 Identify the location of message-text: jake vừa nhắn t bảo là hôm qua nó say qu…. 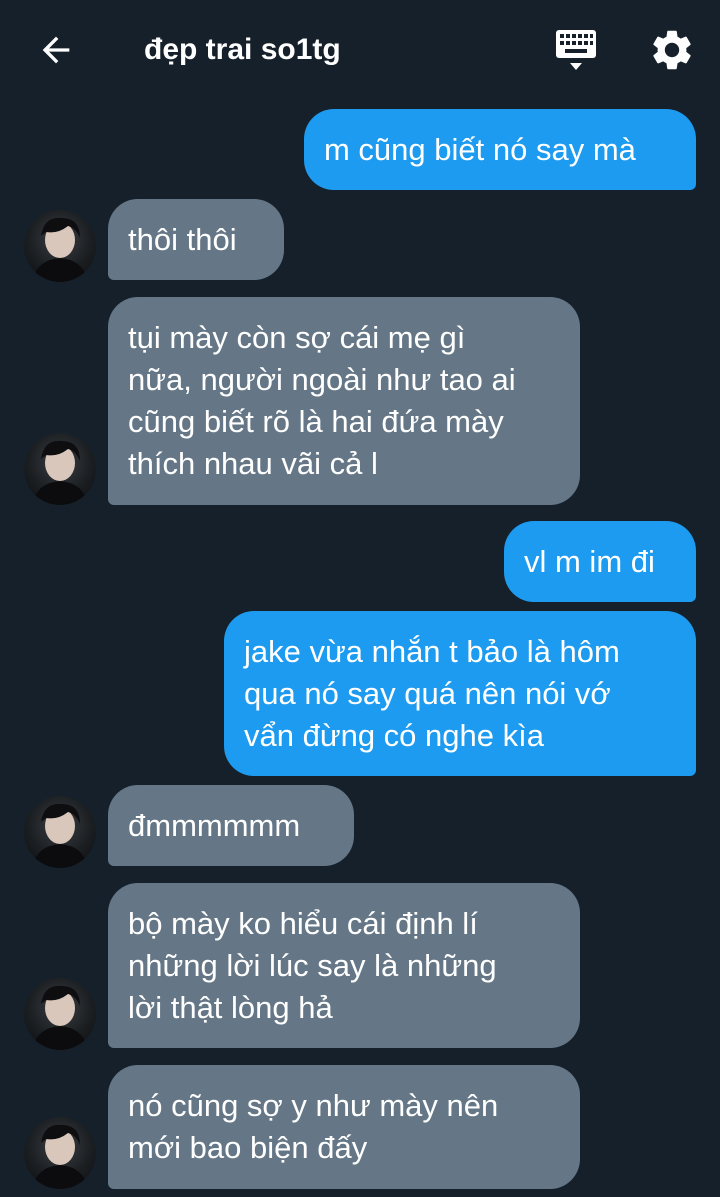
(432, 693).